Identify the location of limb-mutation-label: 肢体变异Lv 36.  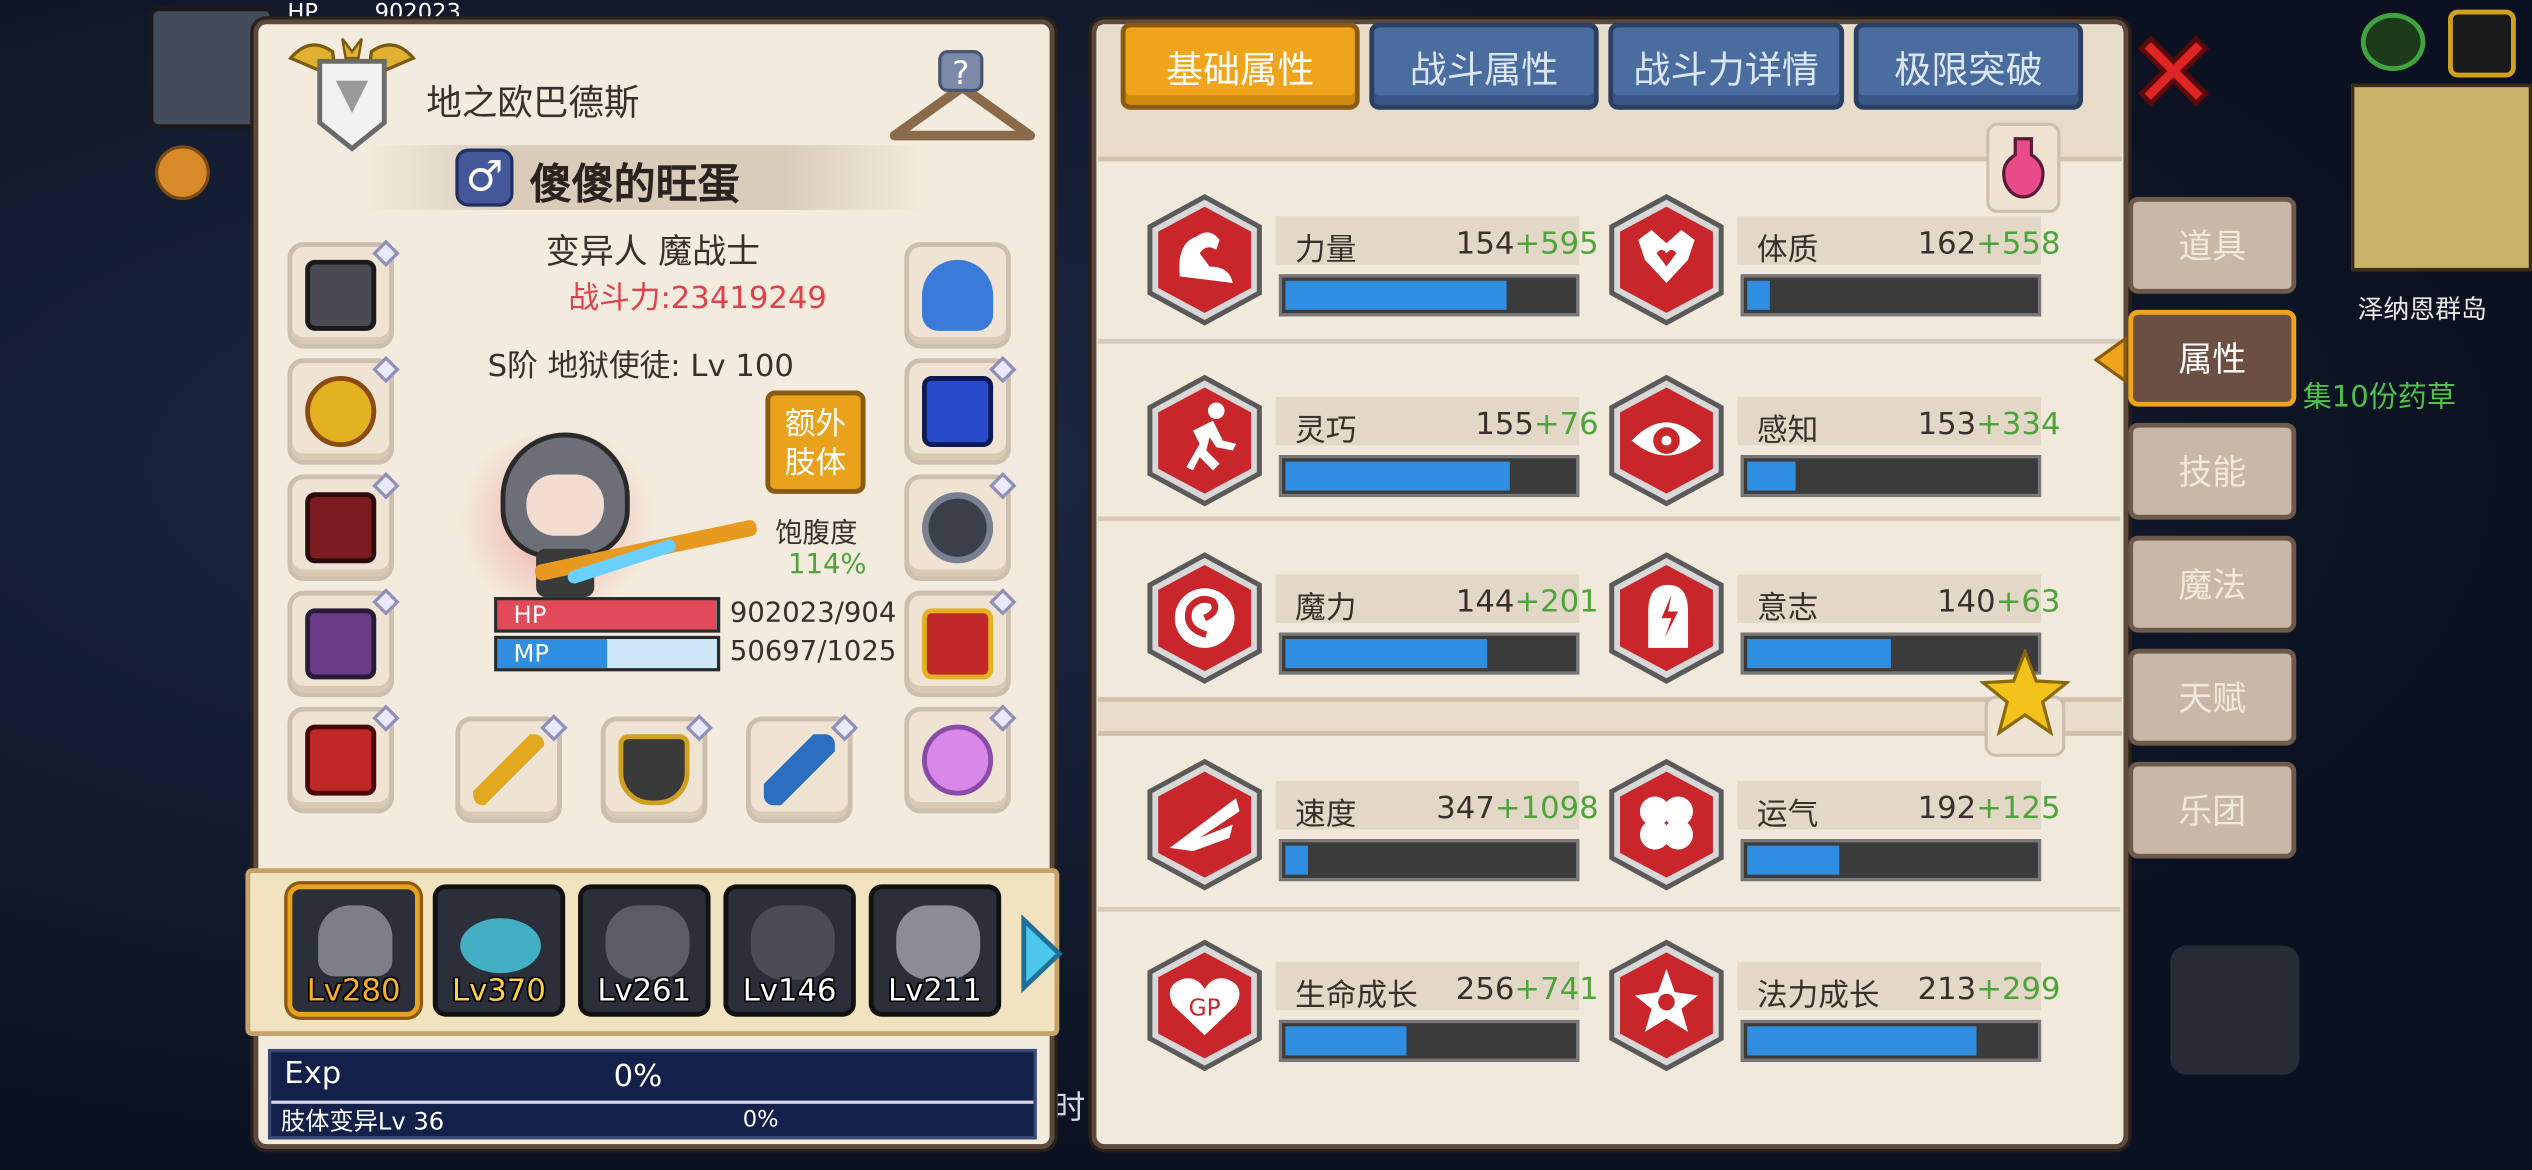
(362, 1122).